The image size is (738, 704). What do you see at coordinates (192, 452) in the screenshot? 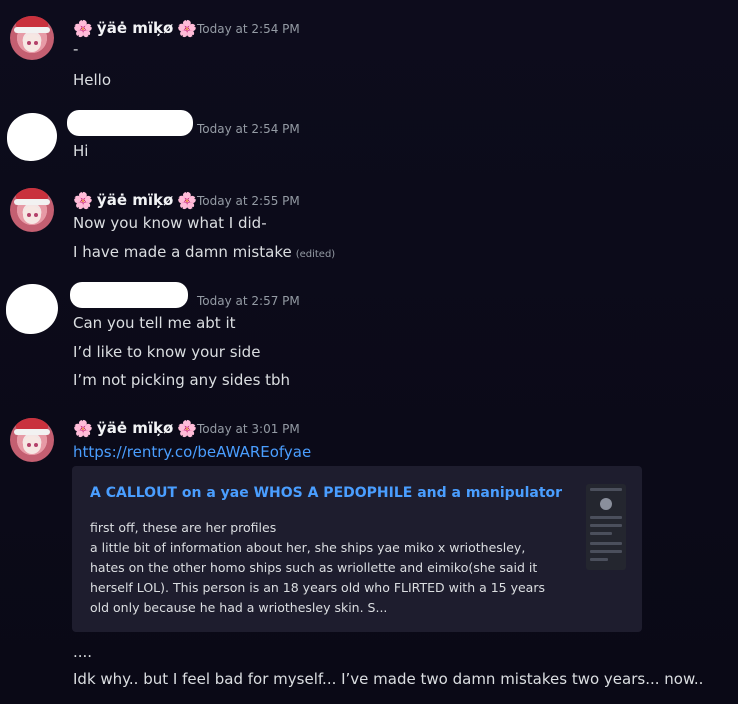
I see `rentry-link: https://rentry.co/beAWAREofyae` at bounding box center [192, 452].